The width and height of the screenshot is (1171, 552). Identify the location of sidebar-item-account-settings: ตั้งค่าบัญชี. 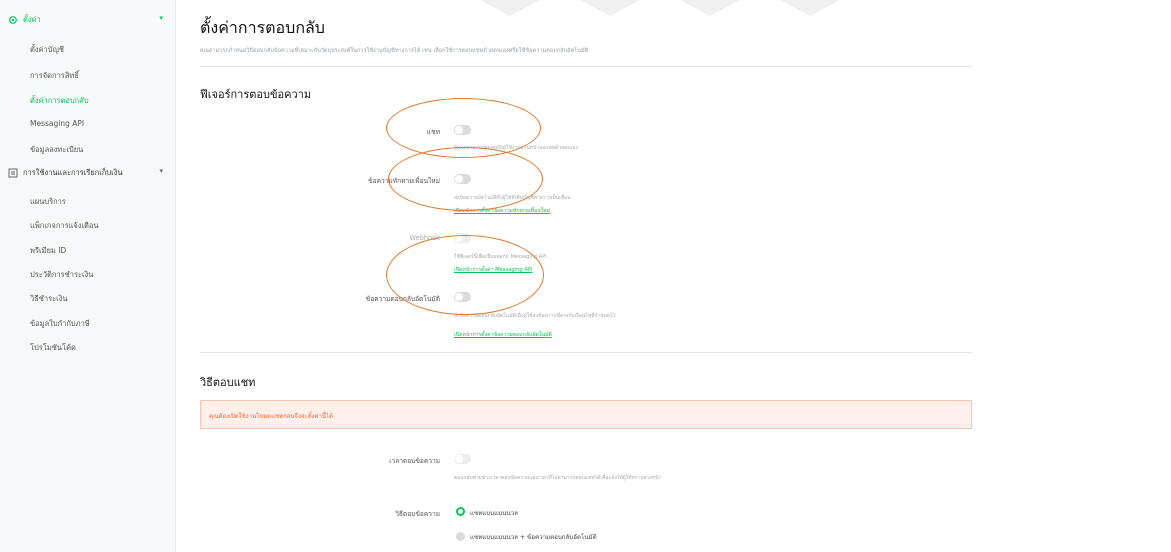
(47, 50).